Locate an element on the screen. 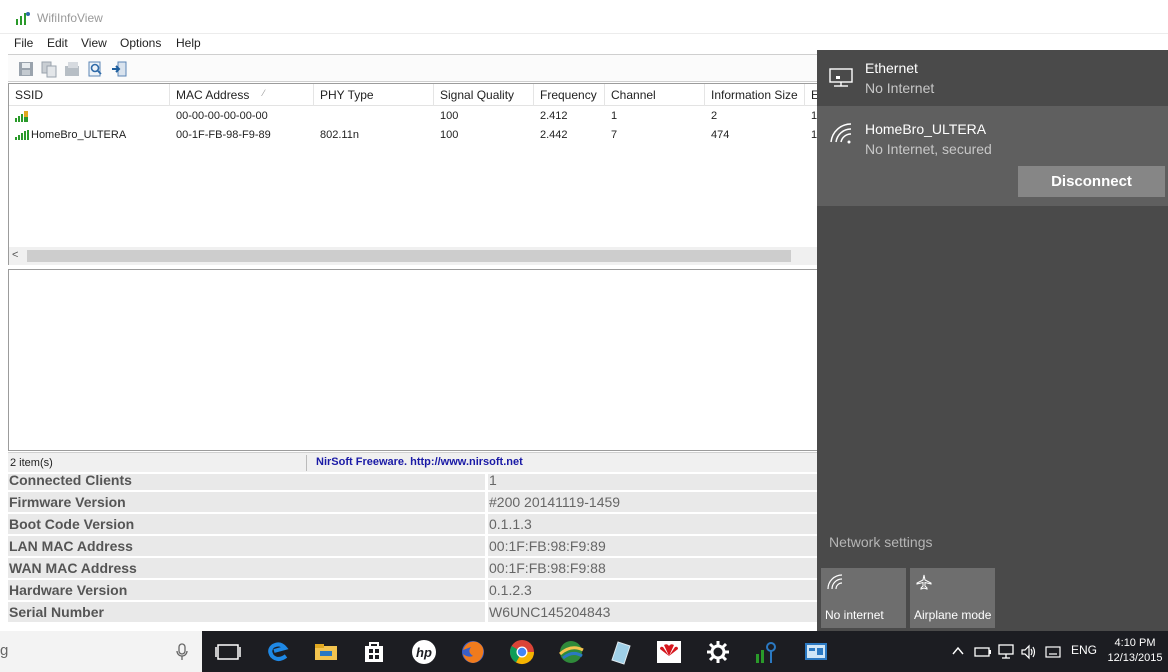 This screenshot has width=1168, height=672. column-header: Information Size is located at coordinates (754, 95).